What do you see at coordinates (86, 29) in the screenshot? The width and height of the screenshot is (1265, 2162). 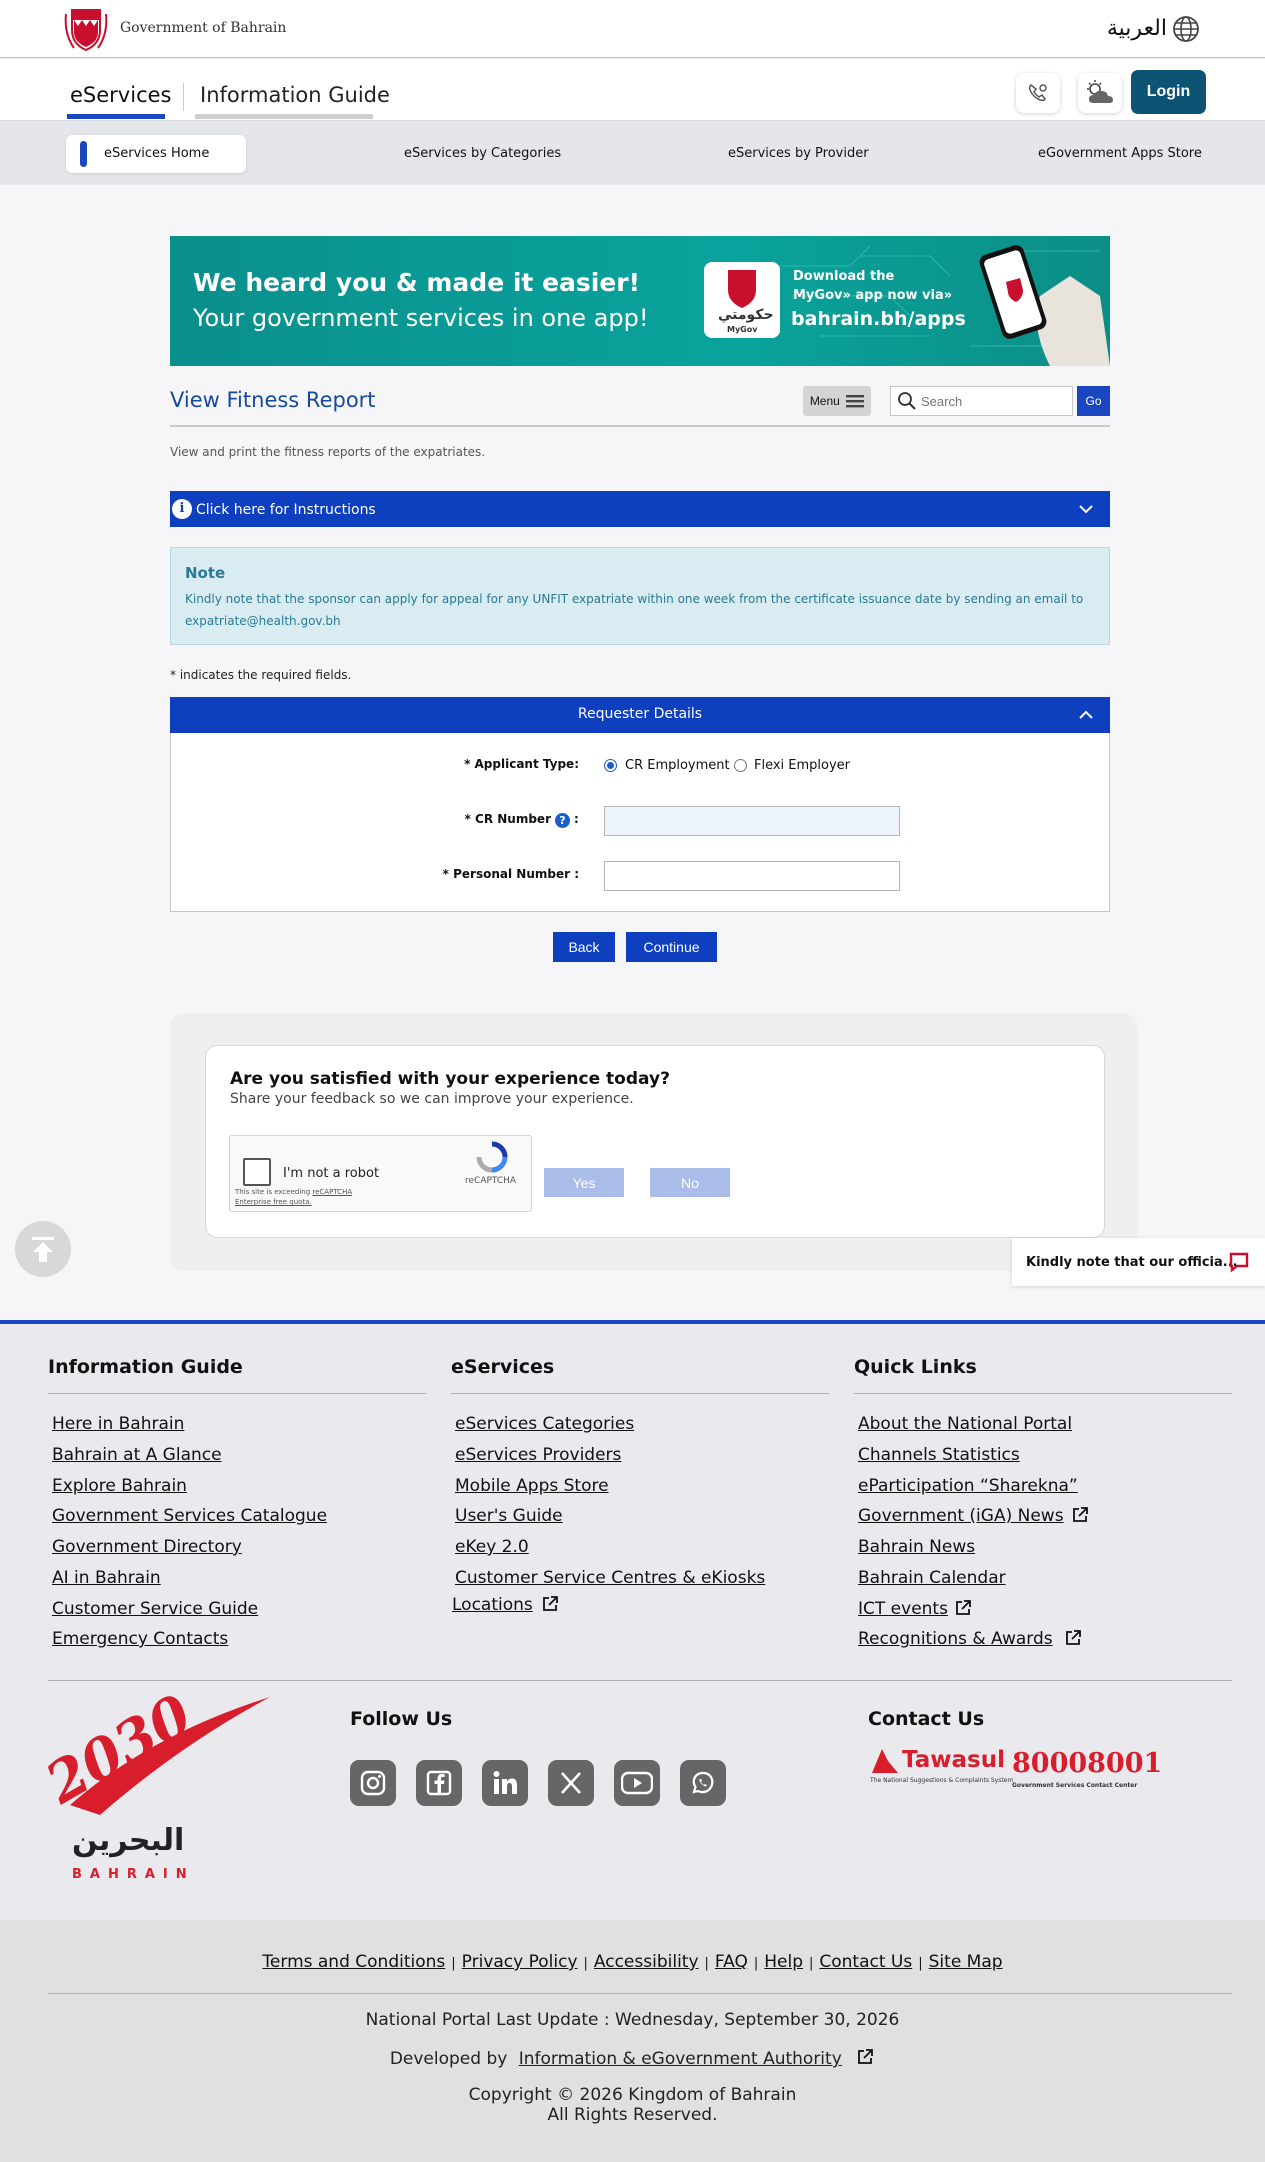 I see `bahrain-emblem-icon` at bounding box center [86, 29].